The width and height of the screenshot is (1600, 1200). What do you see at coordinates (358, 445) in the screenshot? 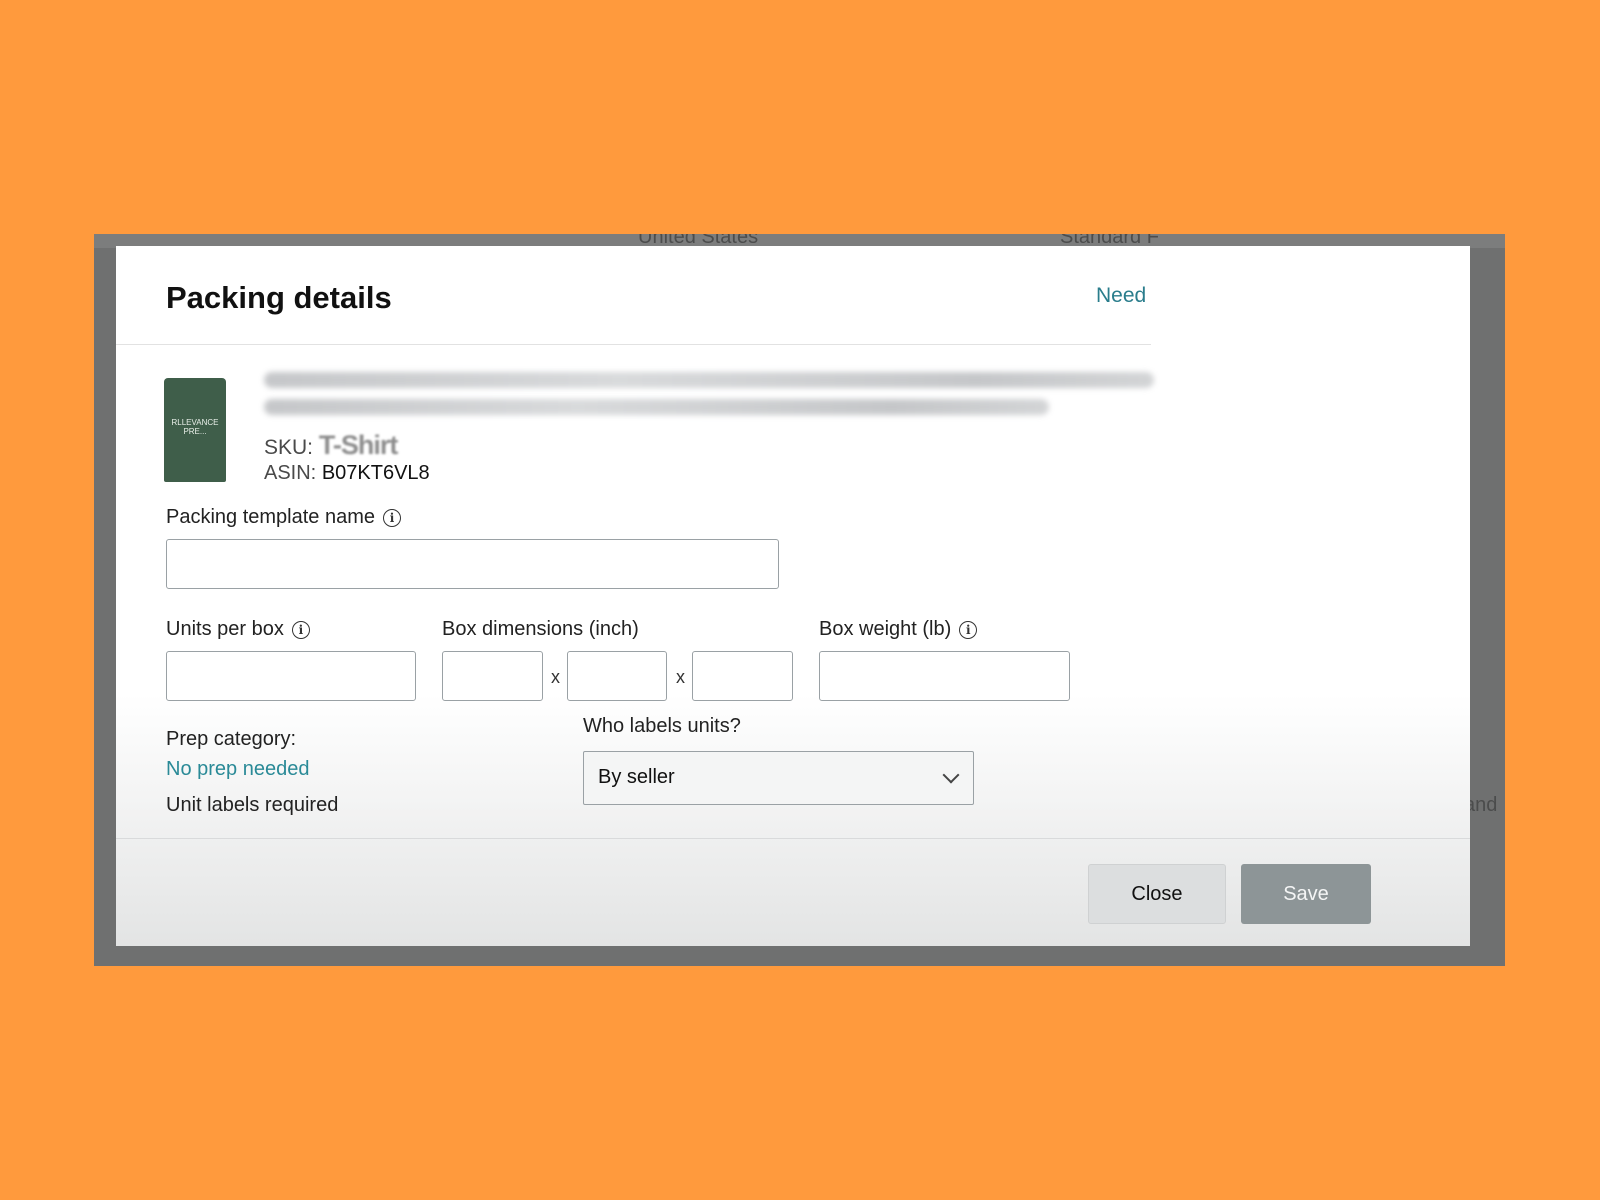
I see `sku-value: T-Shirt` at bounding box center [358, 445].